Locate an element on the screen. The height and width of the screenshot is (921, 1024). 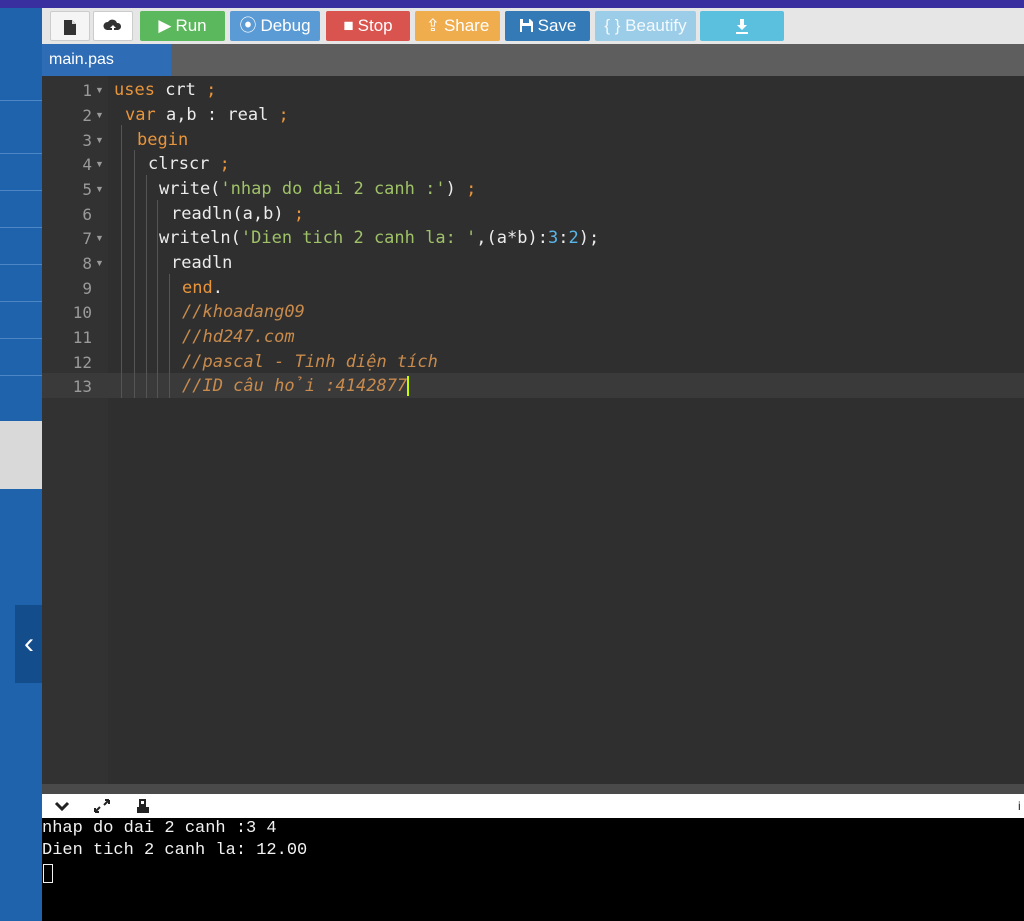
run-button: ▶ Run is located at coordinates (182, 26).